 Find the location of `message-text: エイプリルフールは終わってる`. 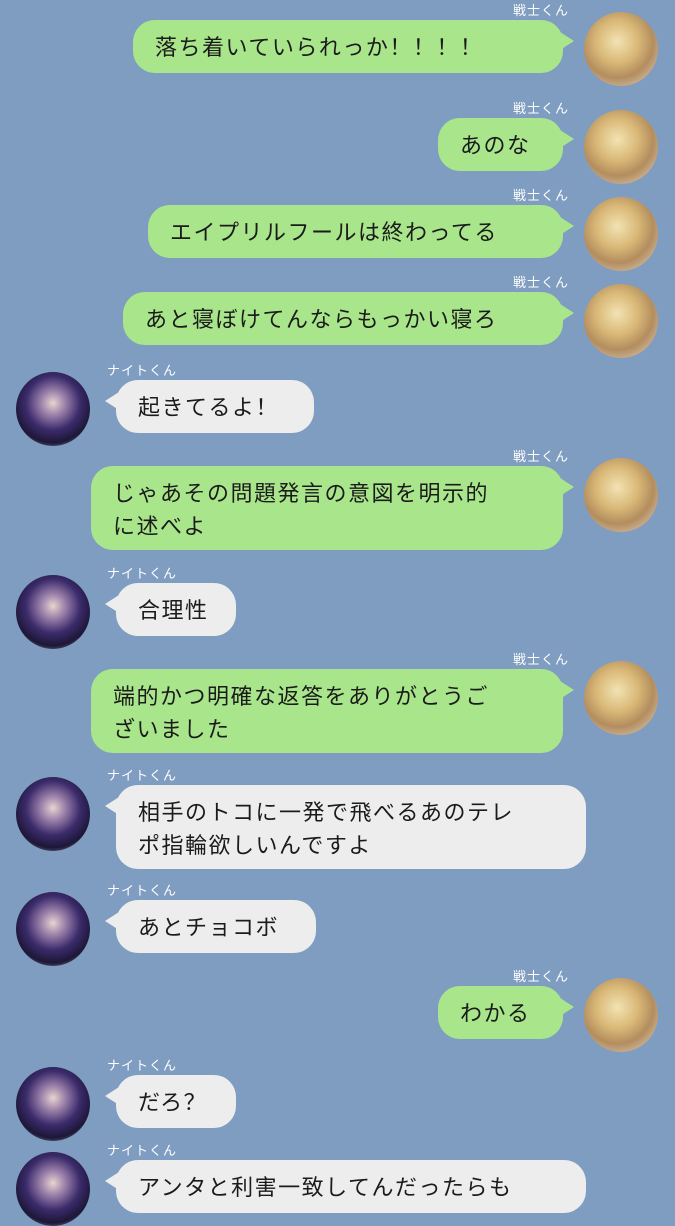

message-text: エイプリルフールは終わってる is located at coordinates (334, 233).